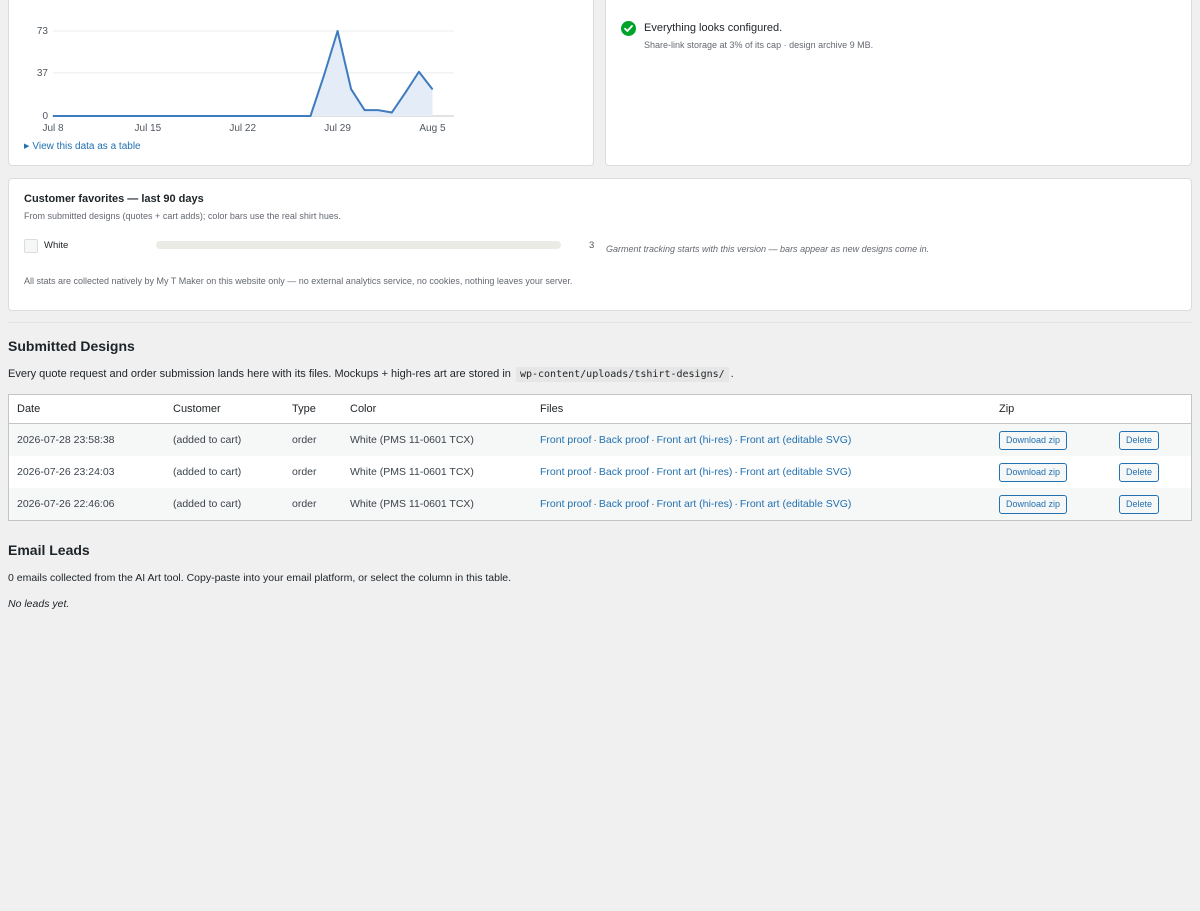 The image size is (1200, 911). What do you see at coordinates (56, 245) in the screenshot?
I see `favorite-color-label: White` at bounding box center [56, 245].